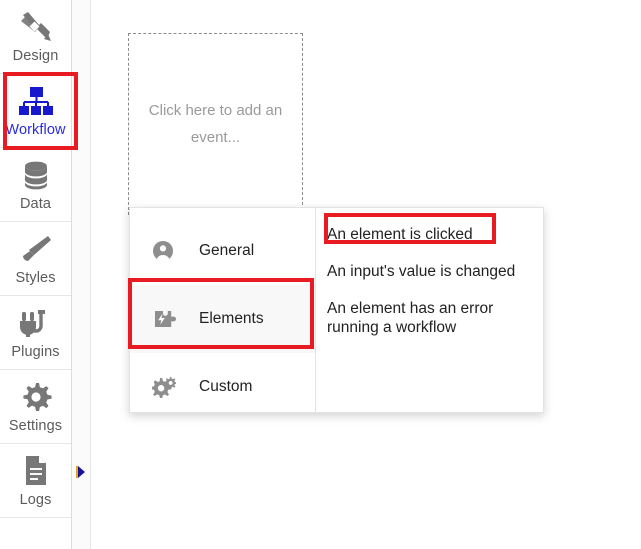 This screenshot has height=549, width=641. I want to click on sidebar-item-plugins: Plugins, so click(35, 333).